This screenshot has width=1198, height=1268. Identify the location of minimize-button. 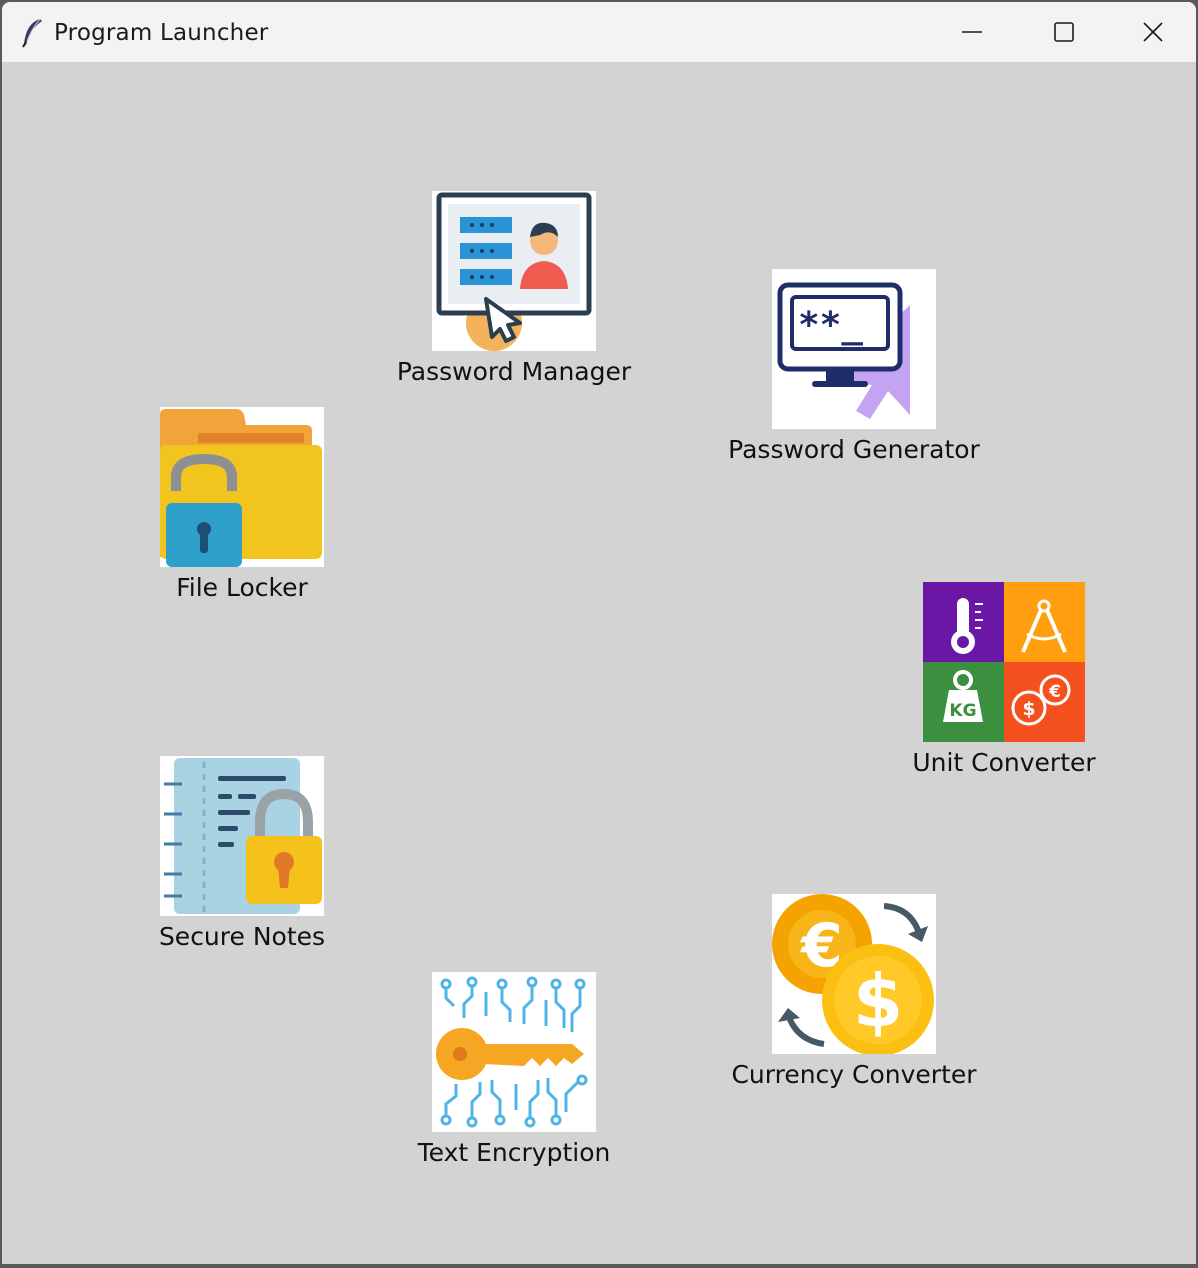
(972, 32).